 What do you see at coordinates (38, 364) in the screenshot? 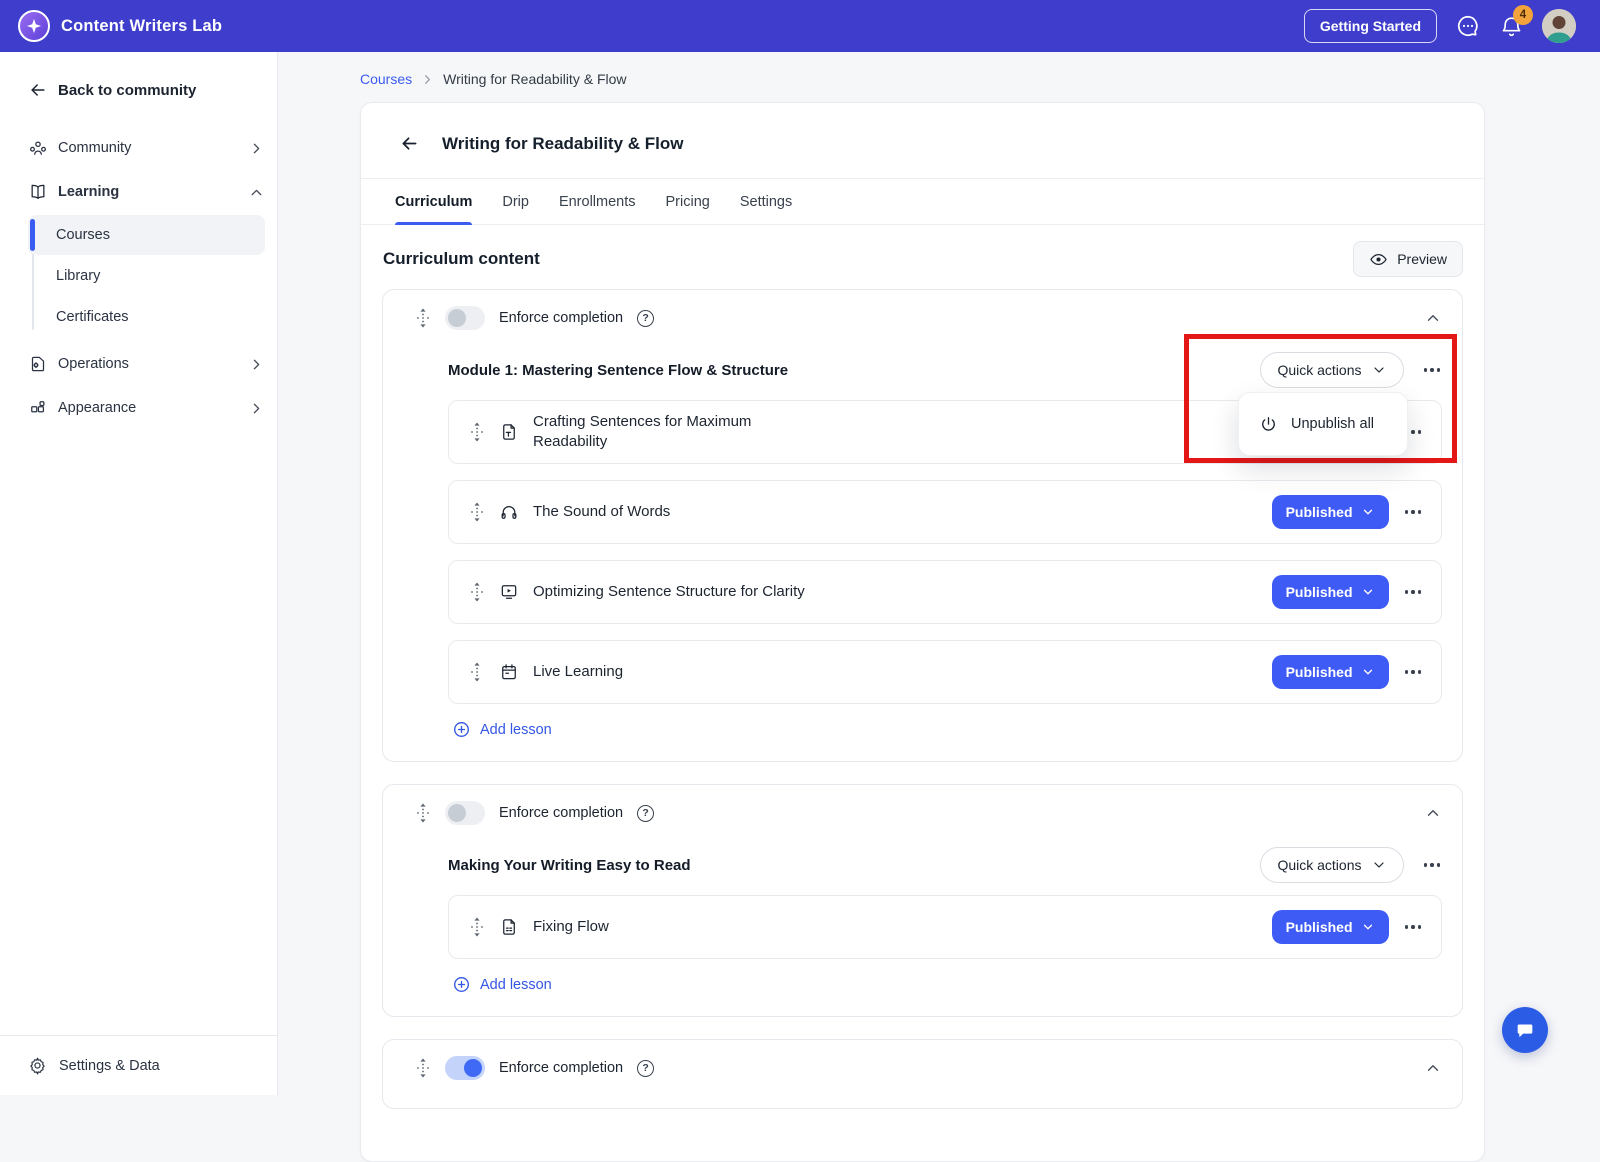
I see `operations-icon` at bounding box center [38, 364].